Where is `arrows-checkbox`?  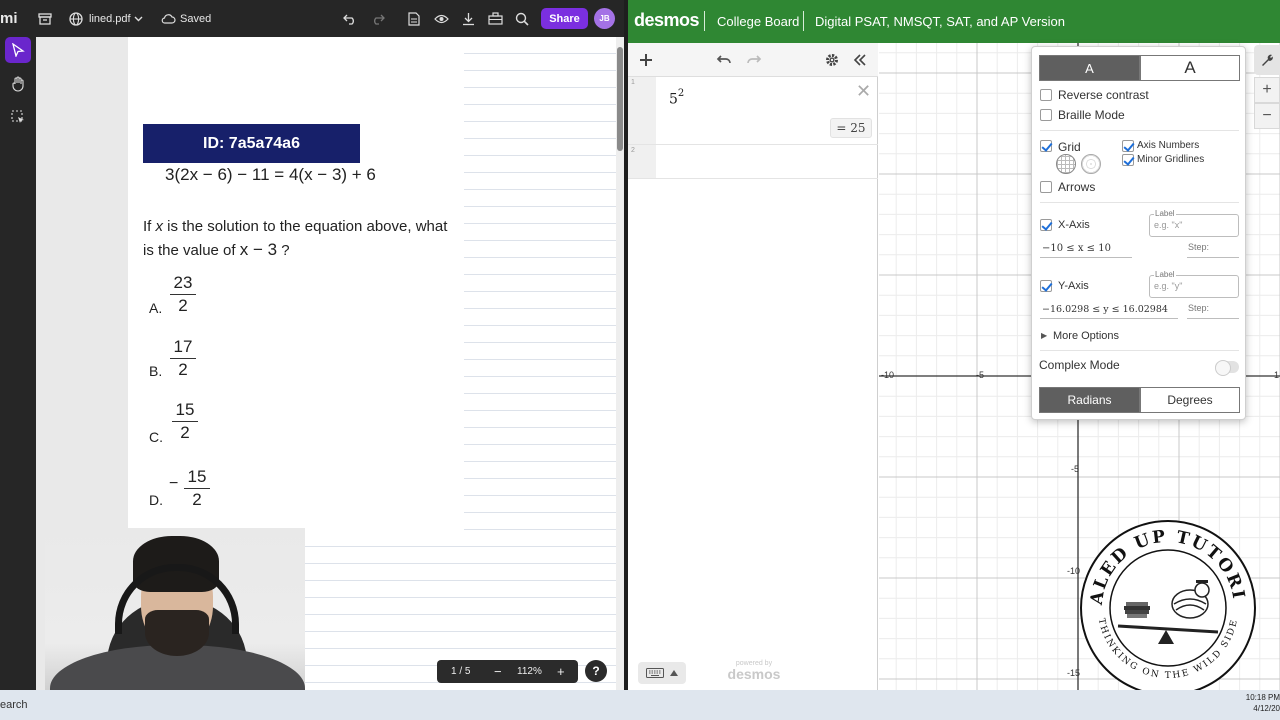
arrows-checkbox is located at coordinates (1046, 187).